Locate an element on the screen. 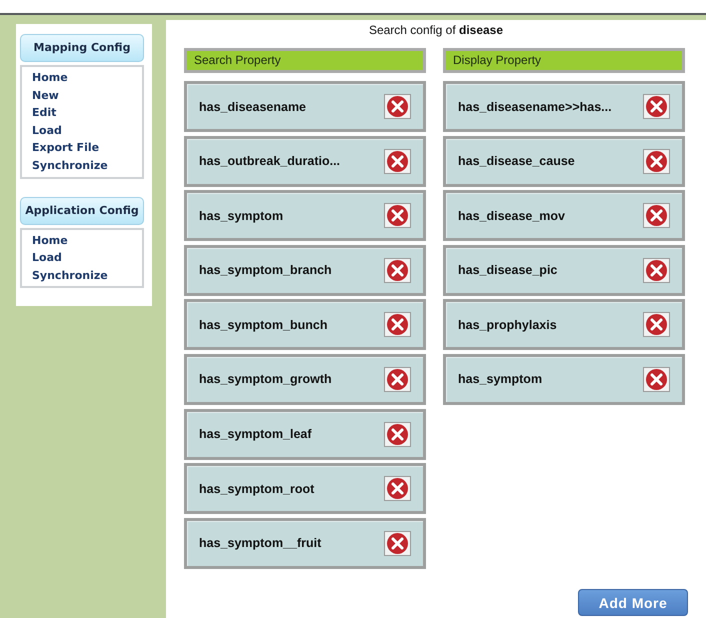 The image size is (706, 618). property-name: has_diseasename is located at coordinates (252, 107).